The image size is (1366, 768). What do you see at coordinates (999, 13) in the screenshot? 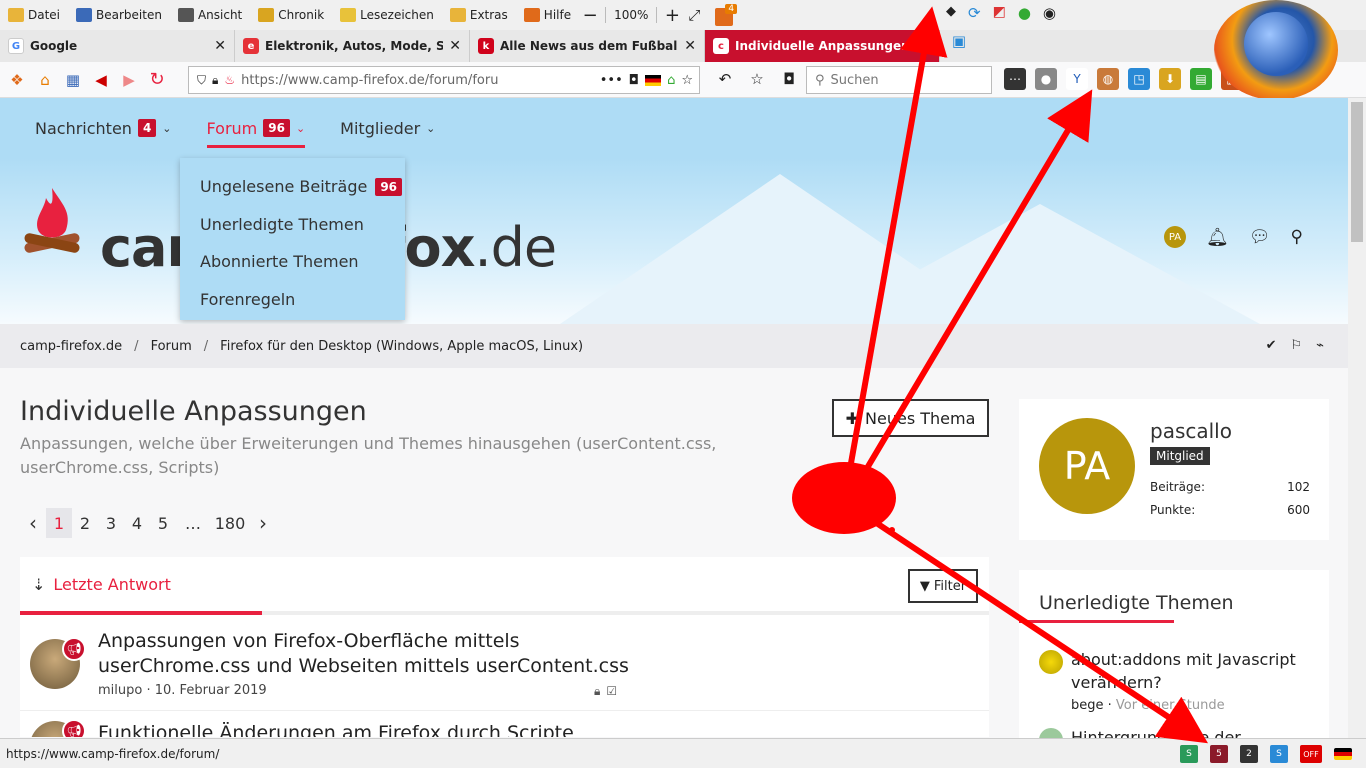
I see `eraser-icon: ◩` at bounding box center [999, 13].